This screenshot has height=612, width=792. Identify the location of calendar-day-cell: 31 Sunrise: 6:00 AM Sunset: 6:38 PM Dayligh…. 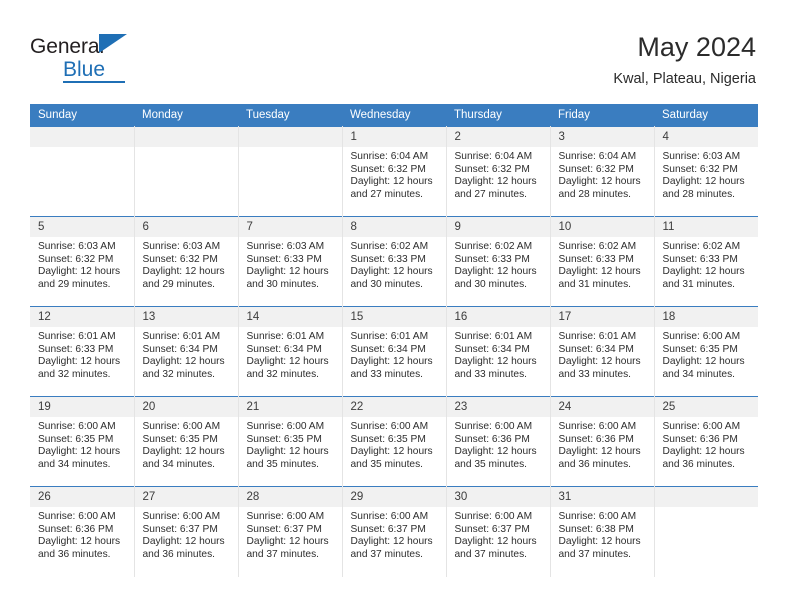
(602, 531).